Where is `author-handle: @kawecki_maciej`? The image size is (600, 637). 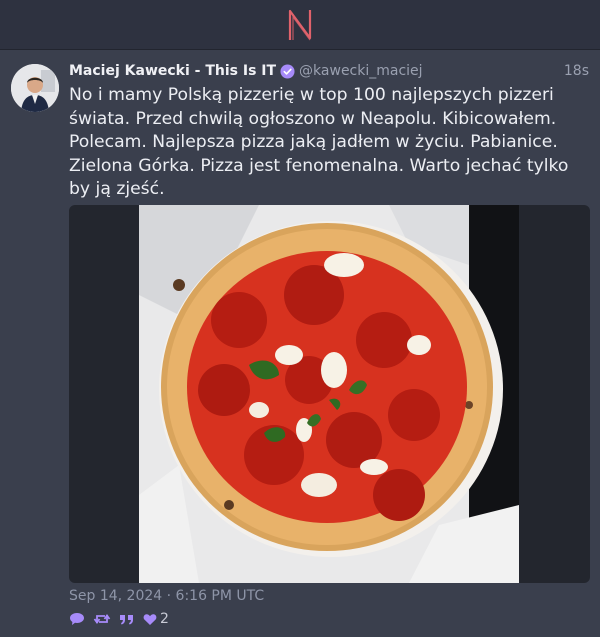
author-handle: @kawecki_maciej is located at coordinates (361, 71).